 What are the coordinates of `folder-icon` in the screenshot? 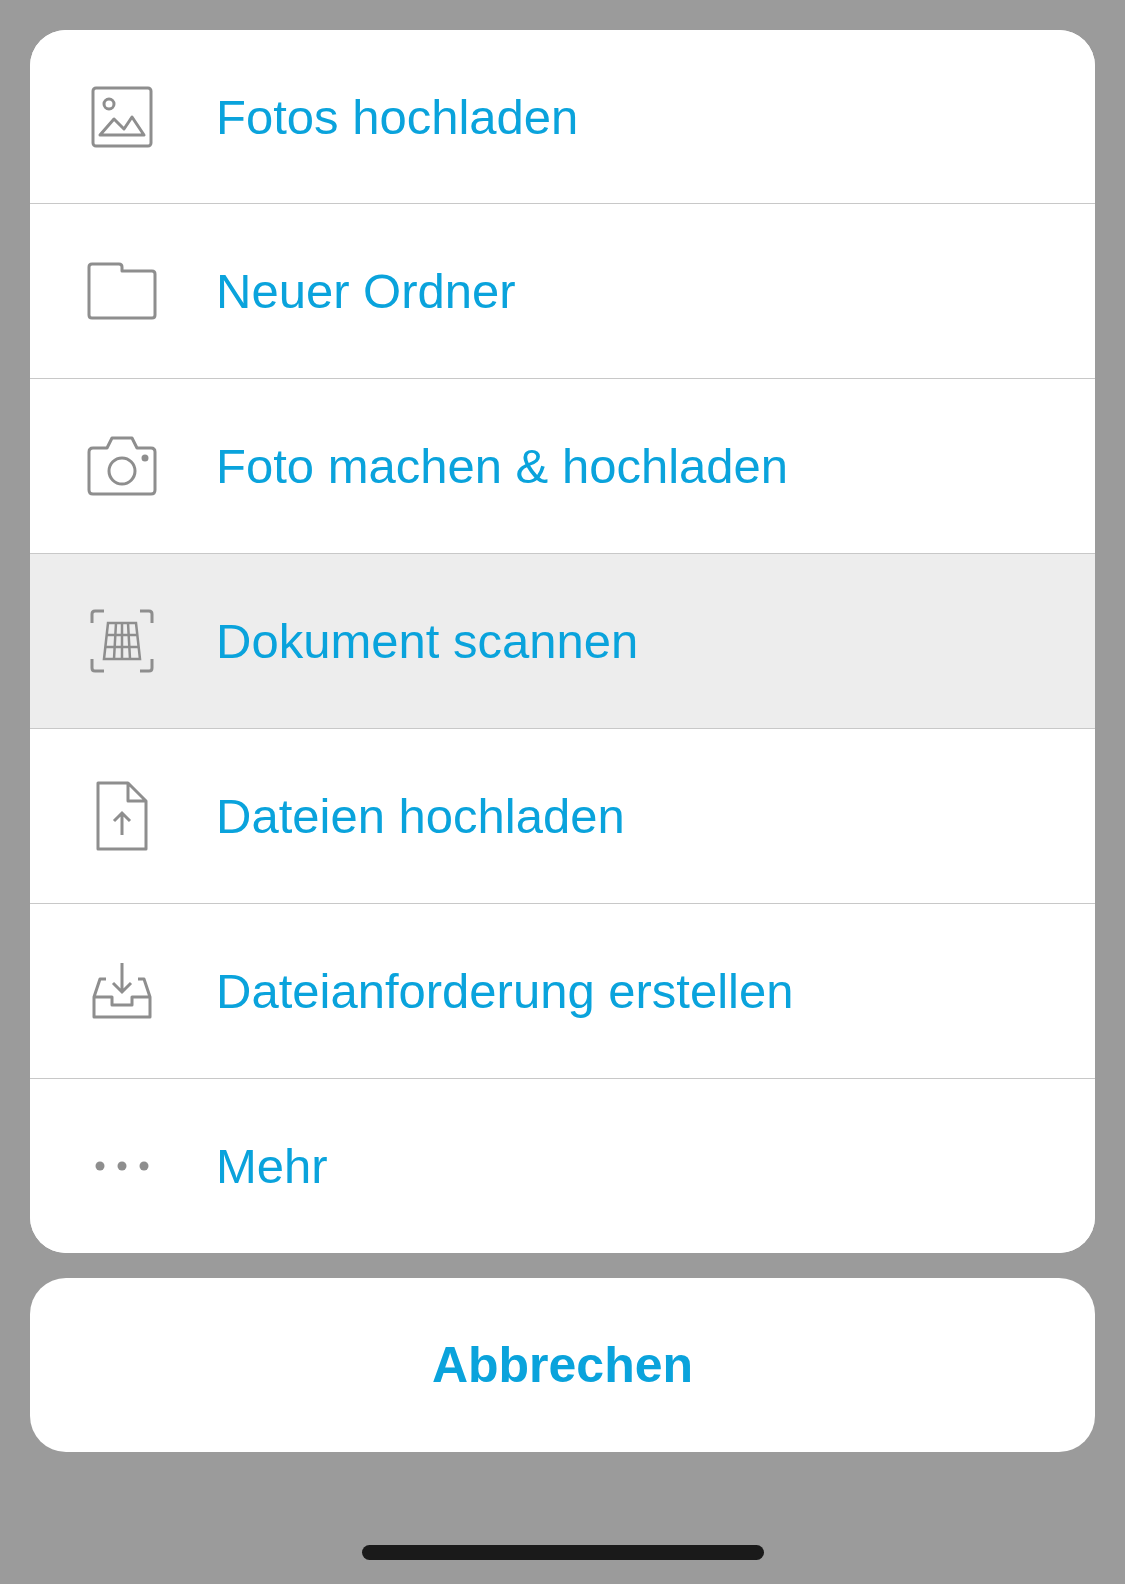 It's located at (122, 291).